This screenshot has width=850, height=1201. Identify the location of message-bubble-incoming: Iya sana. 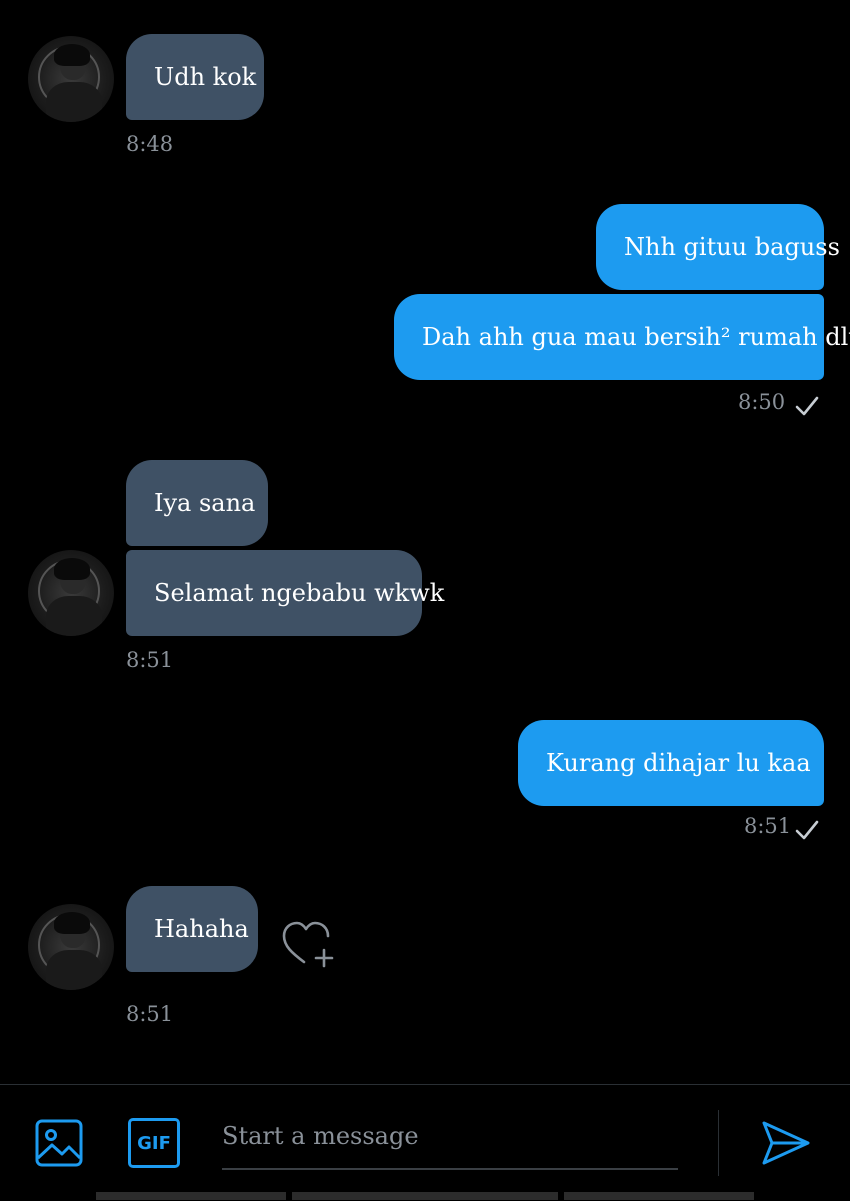
(197, 503).